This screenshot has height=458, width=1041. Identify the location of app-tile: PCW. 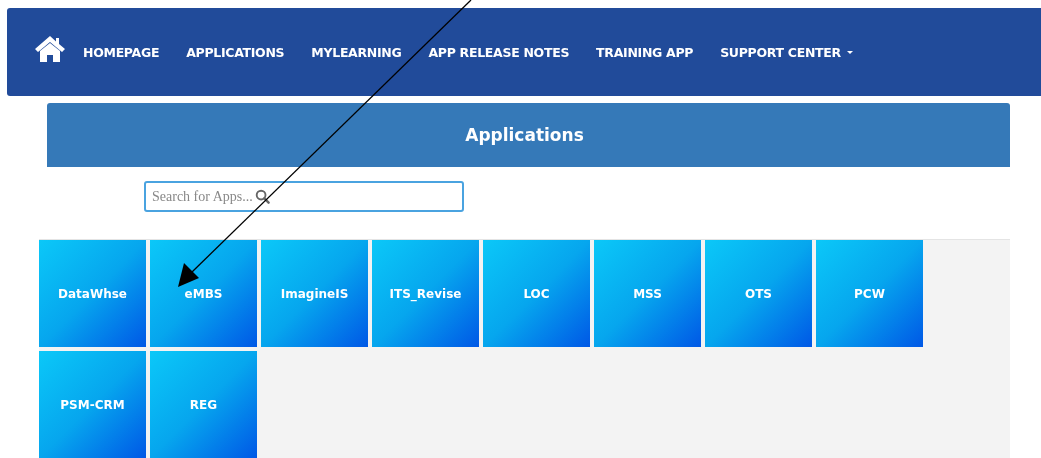
(869, 293).